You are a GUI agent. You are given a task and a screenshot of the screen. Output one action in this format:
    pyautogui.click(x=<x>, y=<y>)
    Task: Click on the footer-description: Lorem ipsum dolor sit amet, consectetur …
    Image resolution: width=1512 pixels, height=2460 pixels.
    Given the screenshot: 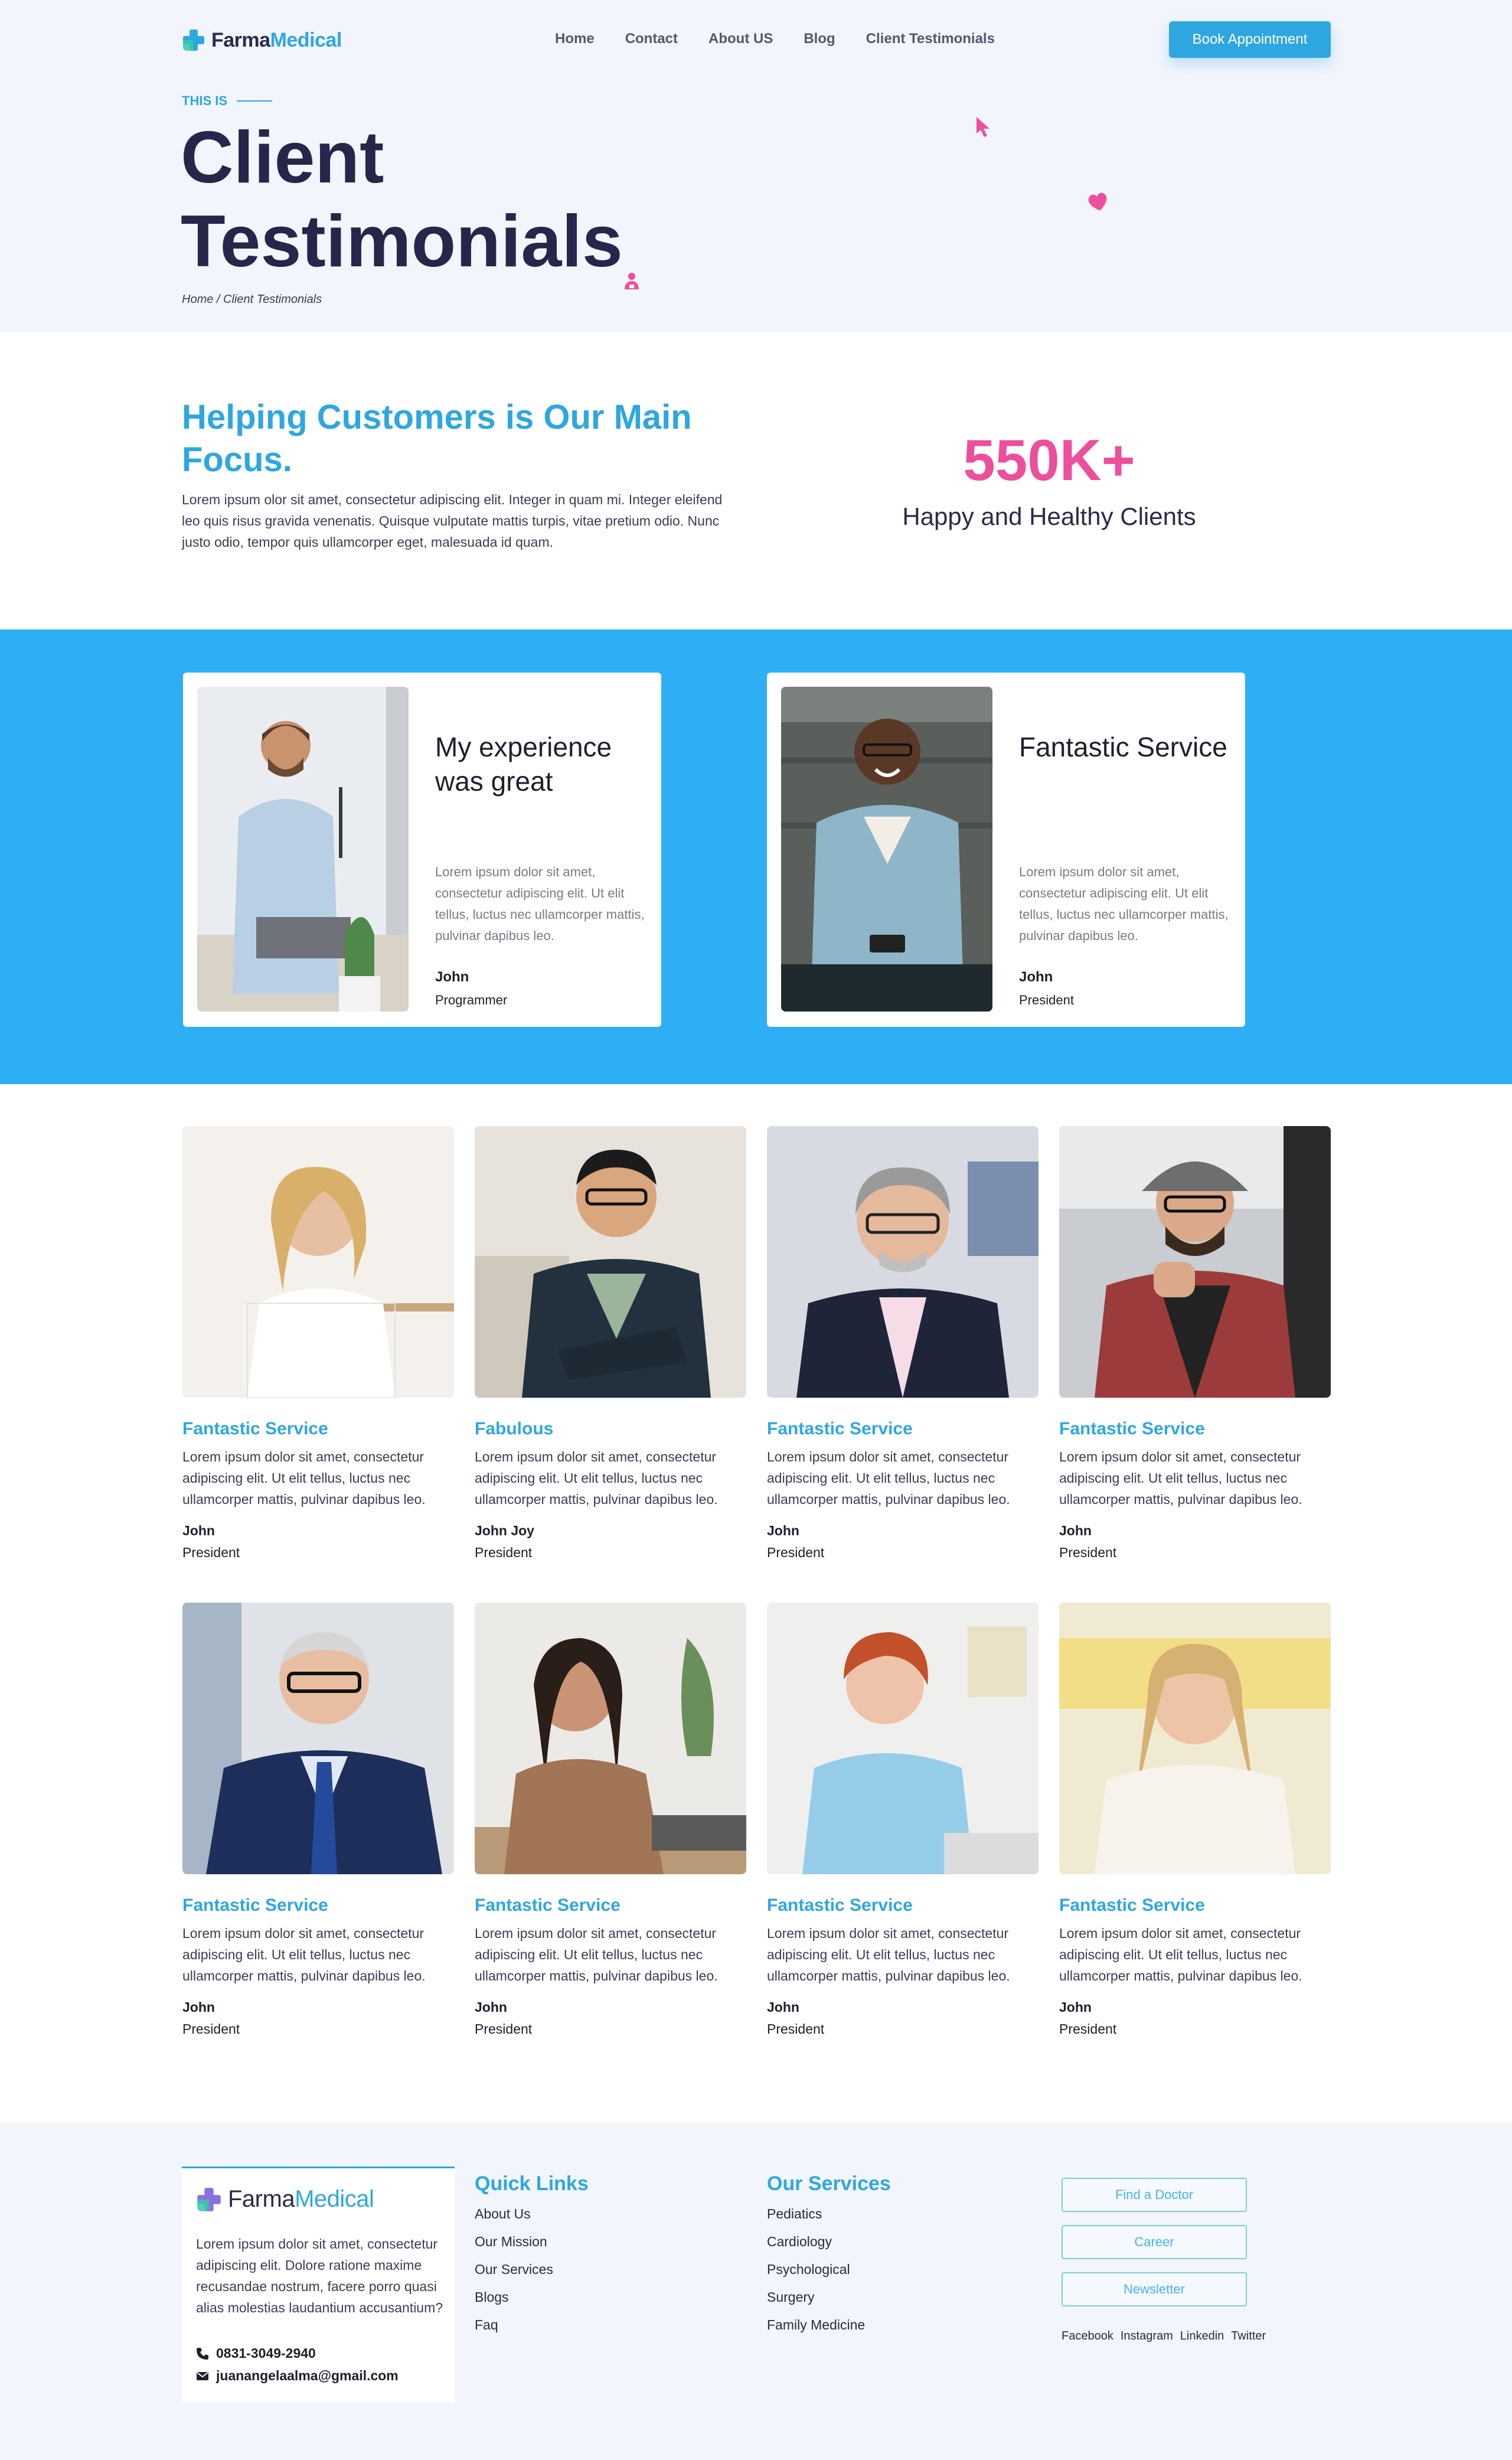 What is the action you would take?
    pyautogui.click(x=319, y=2275)
    